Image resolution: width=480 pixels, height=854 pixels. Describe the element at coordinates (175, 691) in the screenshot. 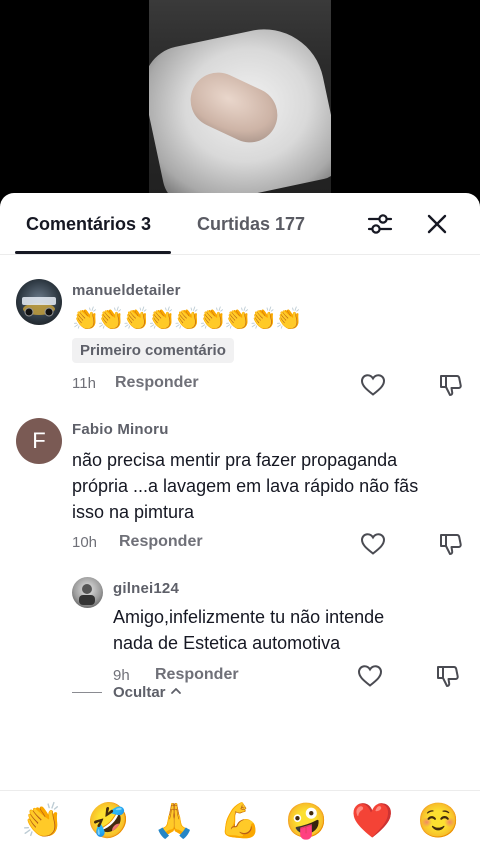

I see `chevron-up-icon` at that location.